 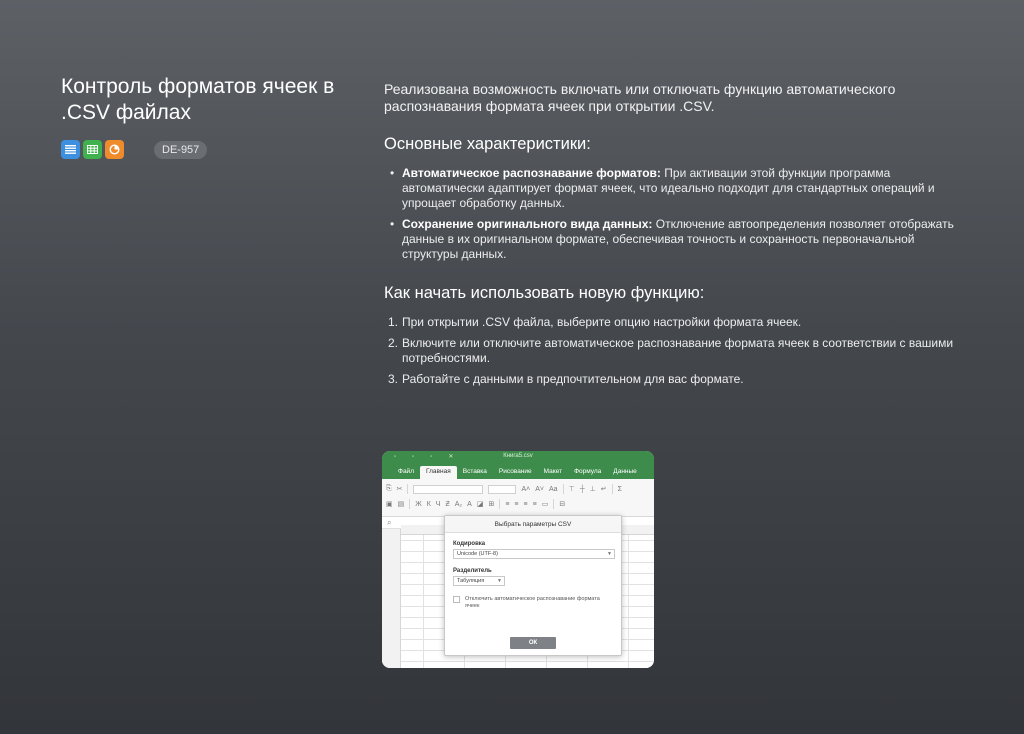 What do you see at coordinates (181, 149) in the screenshot?
I see `issue-badge: DE-957` at bounding box center [181, 149].